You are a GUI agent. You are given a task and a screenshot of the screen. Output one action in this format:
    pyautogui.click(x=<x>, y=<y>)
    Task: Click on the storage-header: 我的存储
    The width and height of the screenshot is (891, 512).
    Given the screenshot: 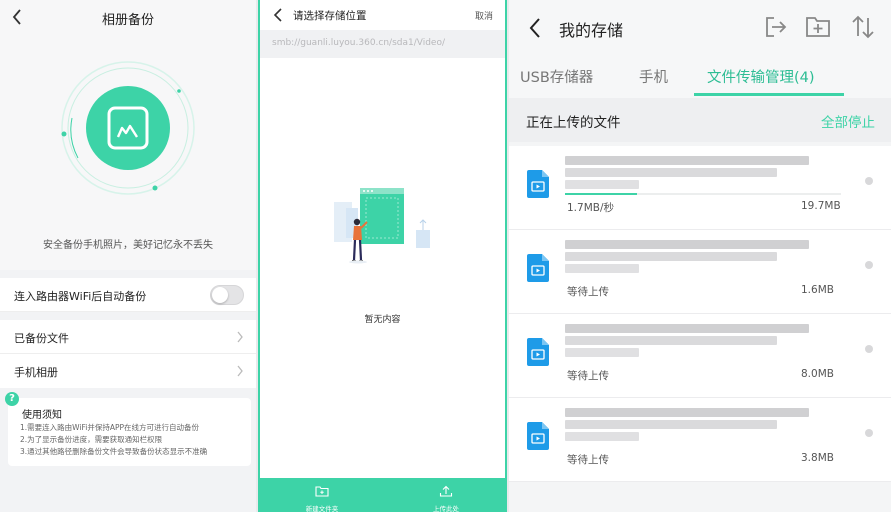 What is the action you would take?
    pyautogui.click(x=700, y=28)
    